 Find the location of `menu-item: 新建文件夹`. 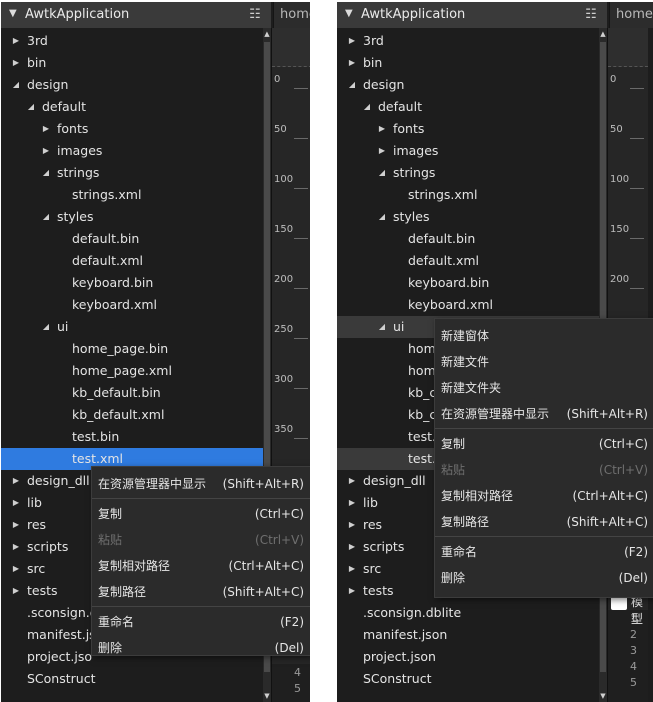

menu-item: 新建文件夹 is located at coordinates (544, 388).